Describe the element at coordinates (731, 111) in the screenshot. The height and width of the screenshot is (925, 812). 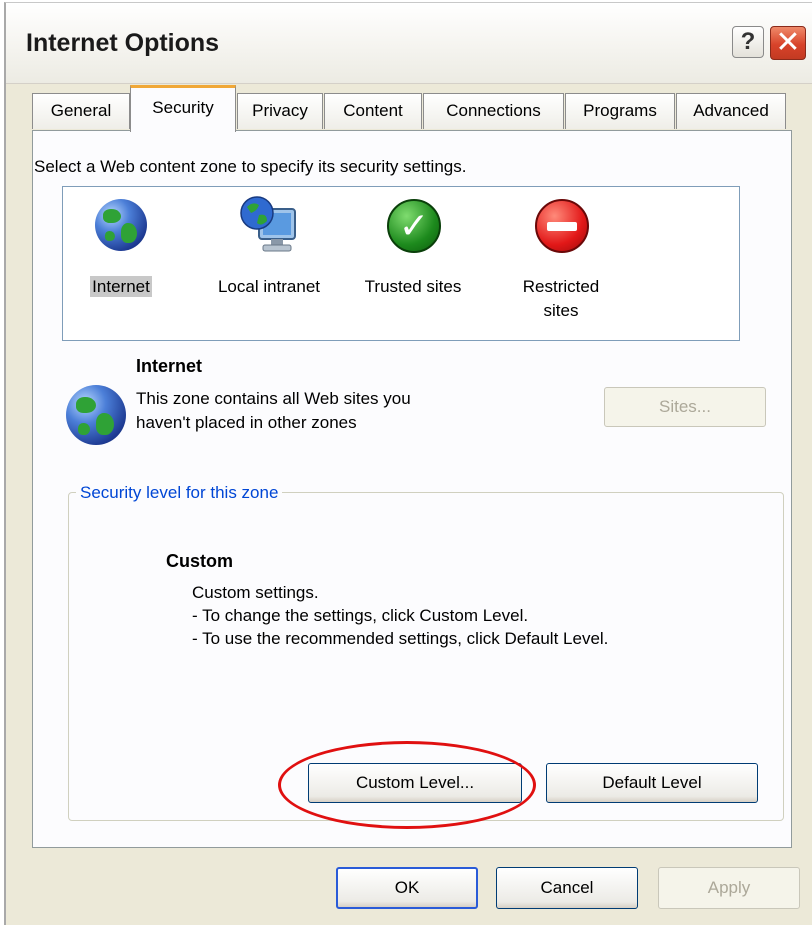
I see `tab-advanced: Advanced` at that location.